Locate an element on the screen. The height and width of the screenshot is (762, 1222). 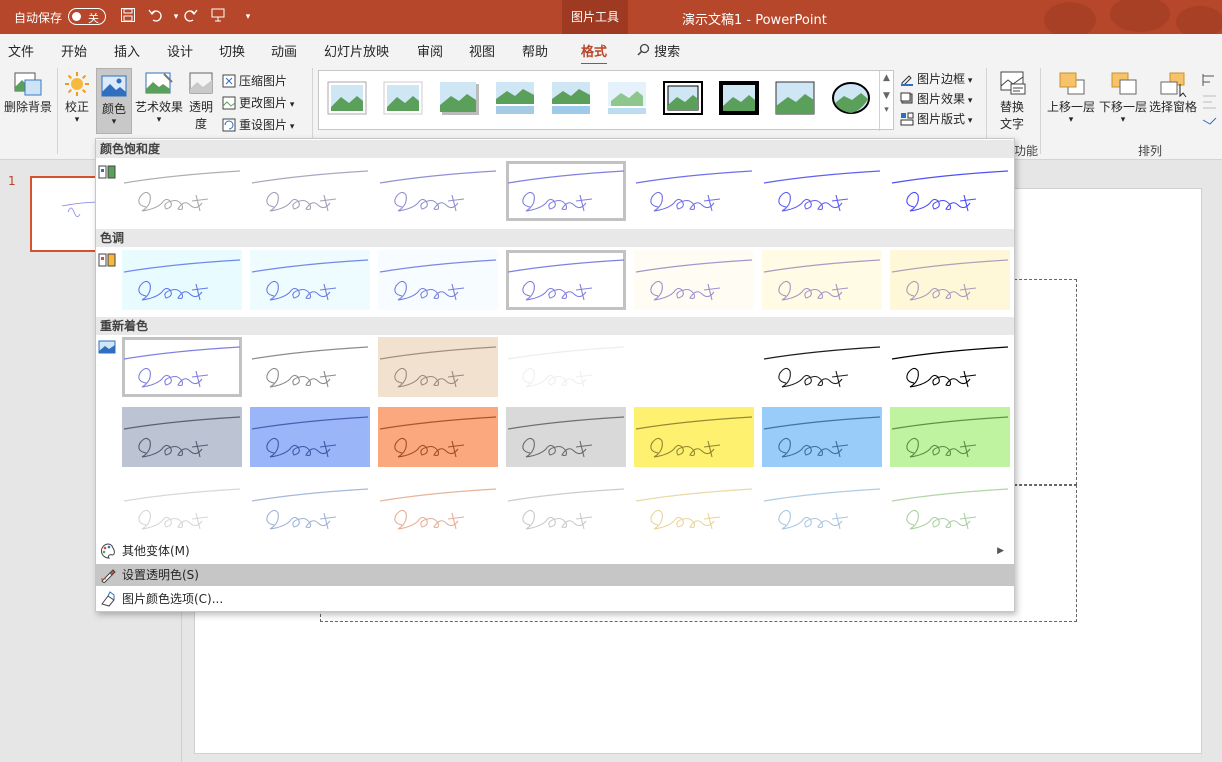
more-variations-item: 其他变体(M) ▶ is located at coordinates (555, 551).